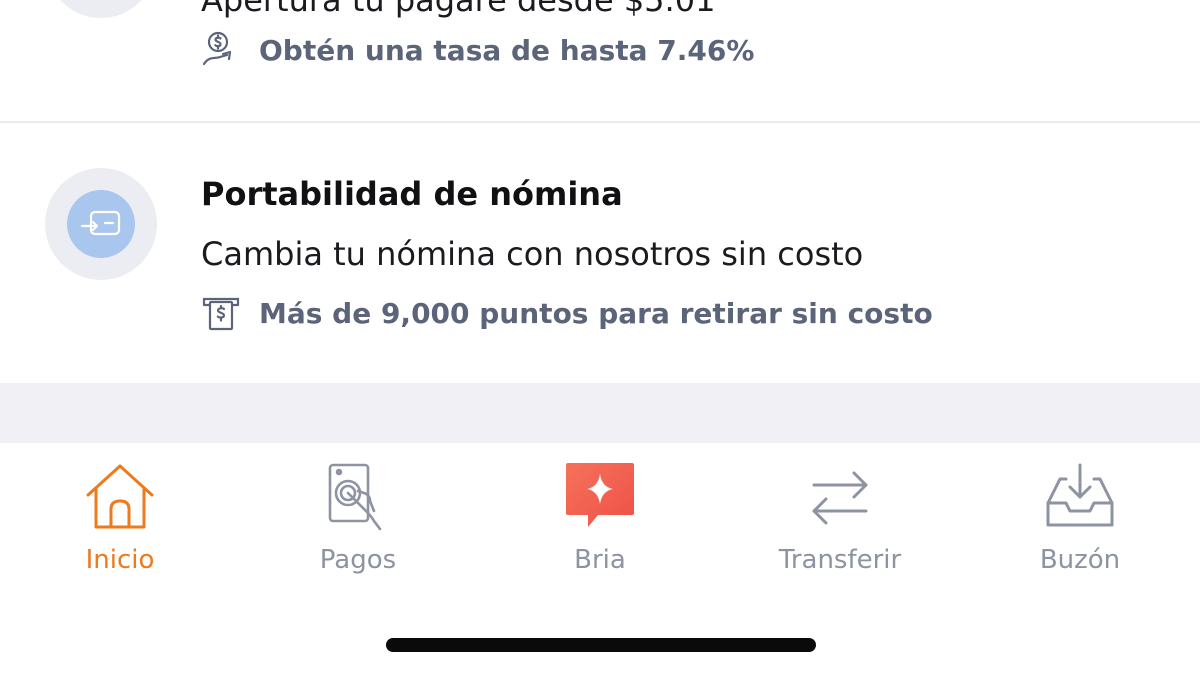 This screenshot has width=1200, height=674. Describe the element at coordinates (358, 497) in the screenshot. I see `tap-to-pay-icon` at that location.